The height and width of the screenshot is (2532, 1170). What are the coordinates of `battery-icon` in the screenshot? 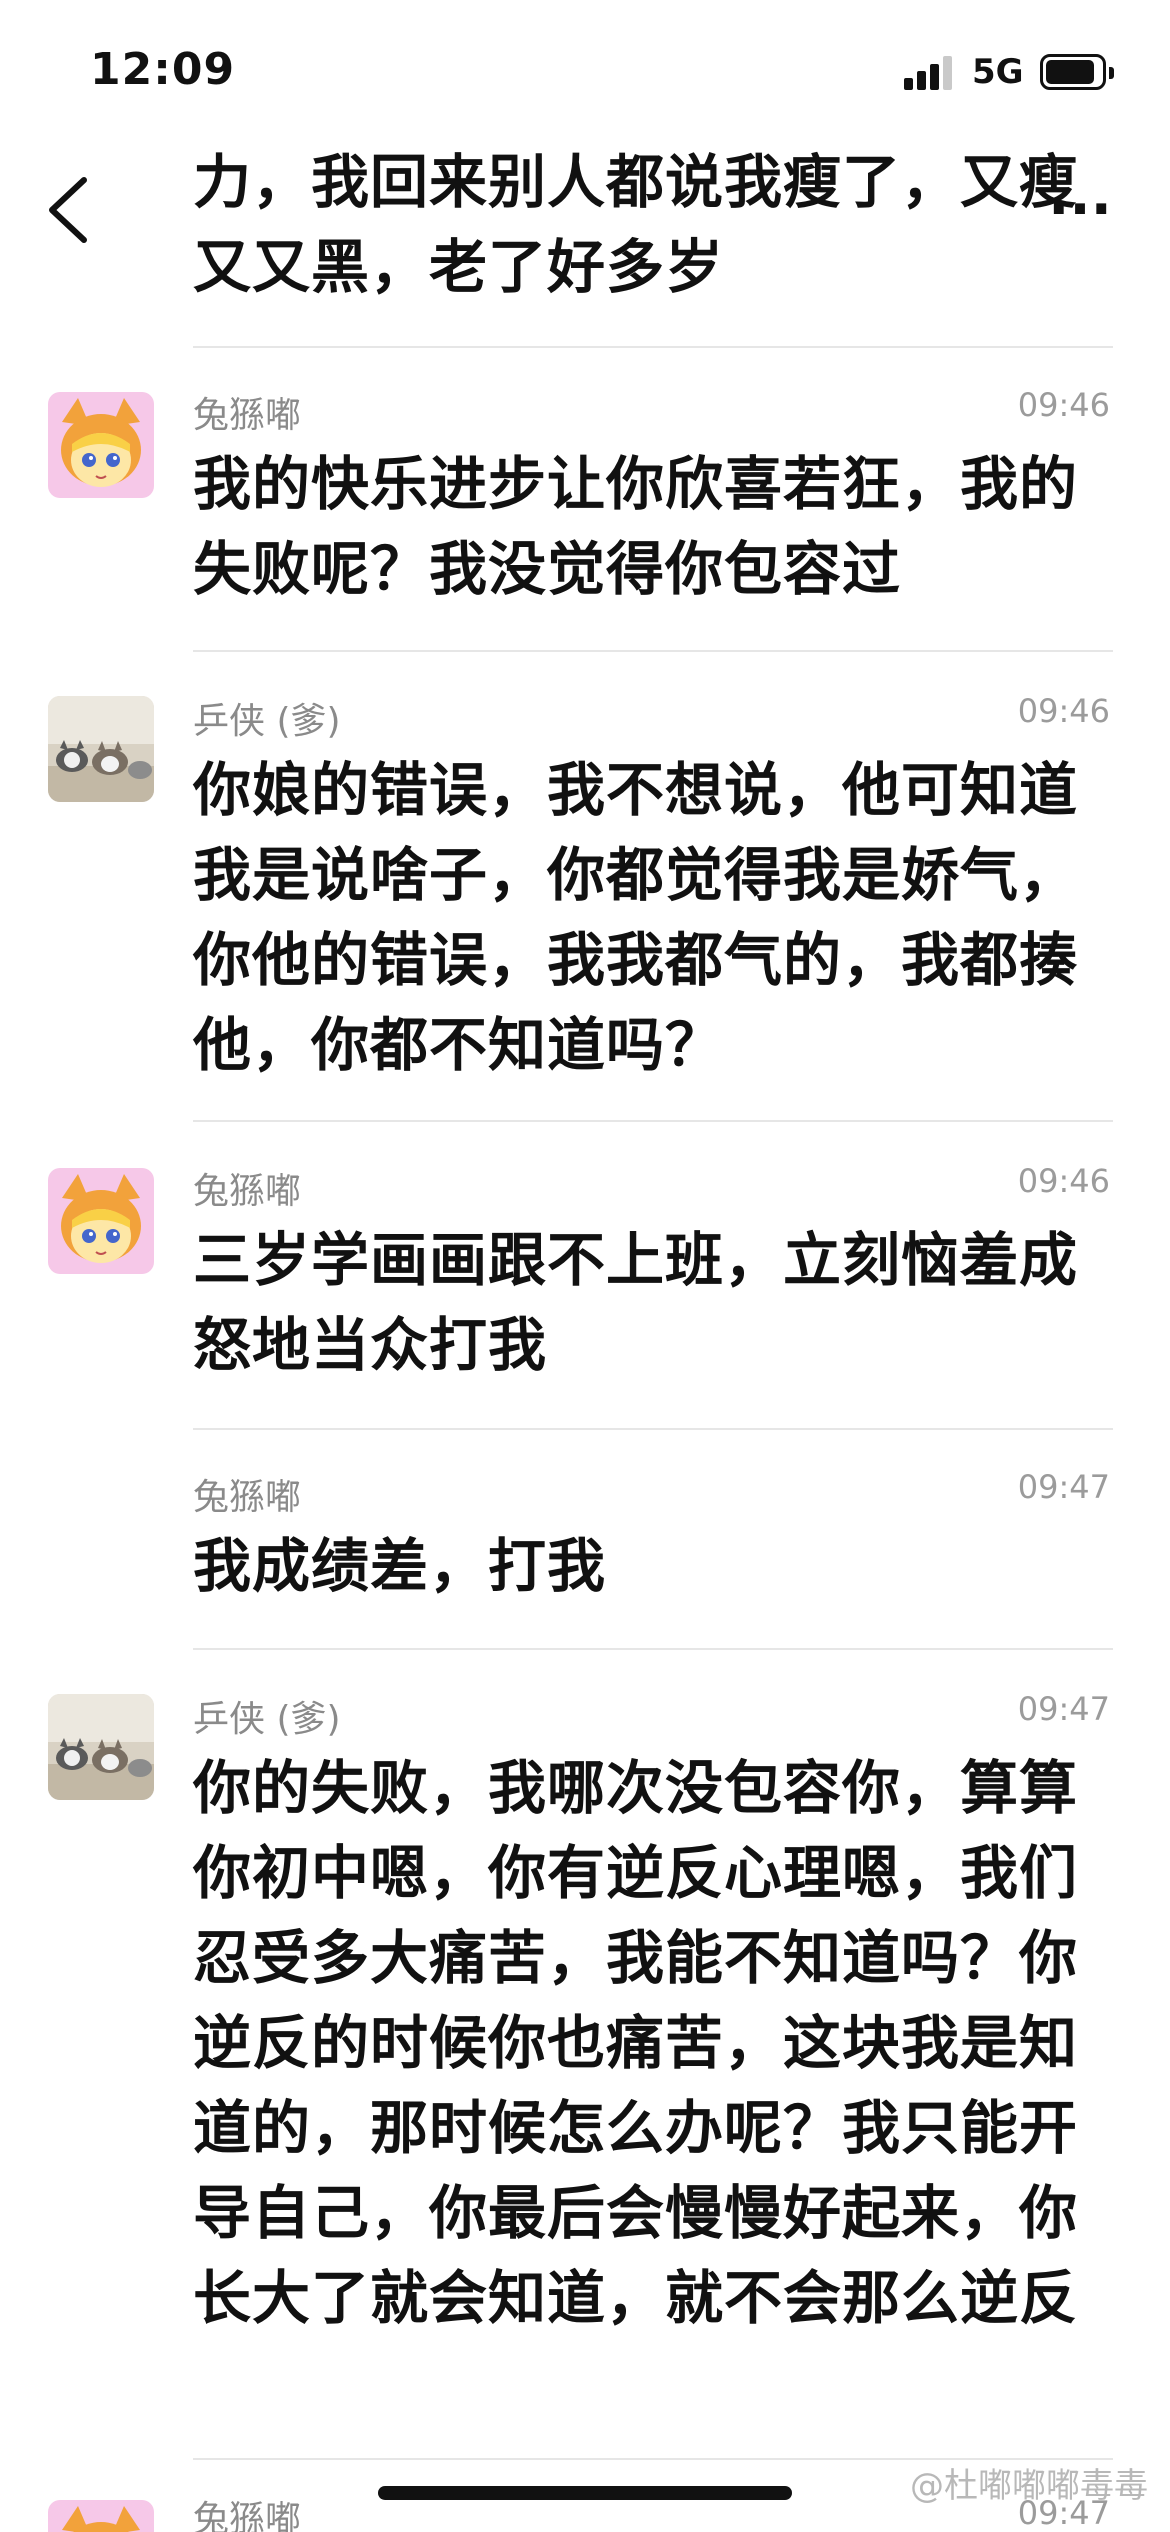 It's located at (1077, 72).